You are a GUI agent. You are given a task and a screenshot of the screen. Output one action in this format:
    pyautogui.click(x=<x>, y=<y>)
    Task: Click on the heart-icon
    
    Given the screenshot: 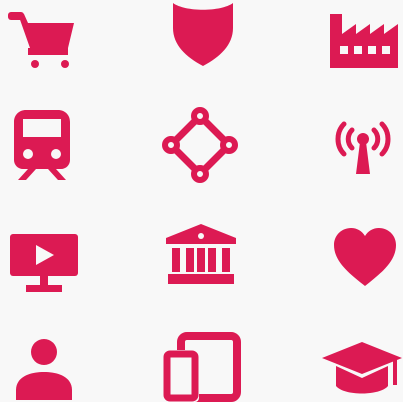 What is the action you would take?
    pyautogui.click(x=365, y=257)
    